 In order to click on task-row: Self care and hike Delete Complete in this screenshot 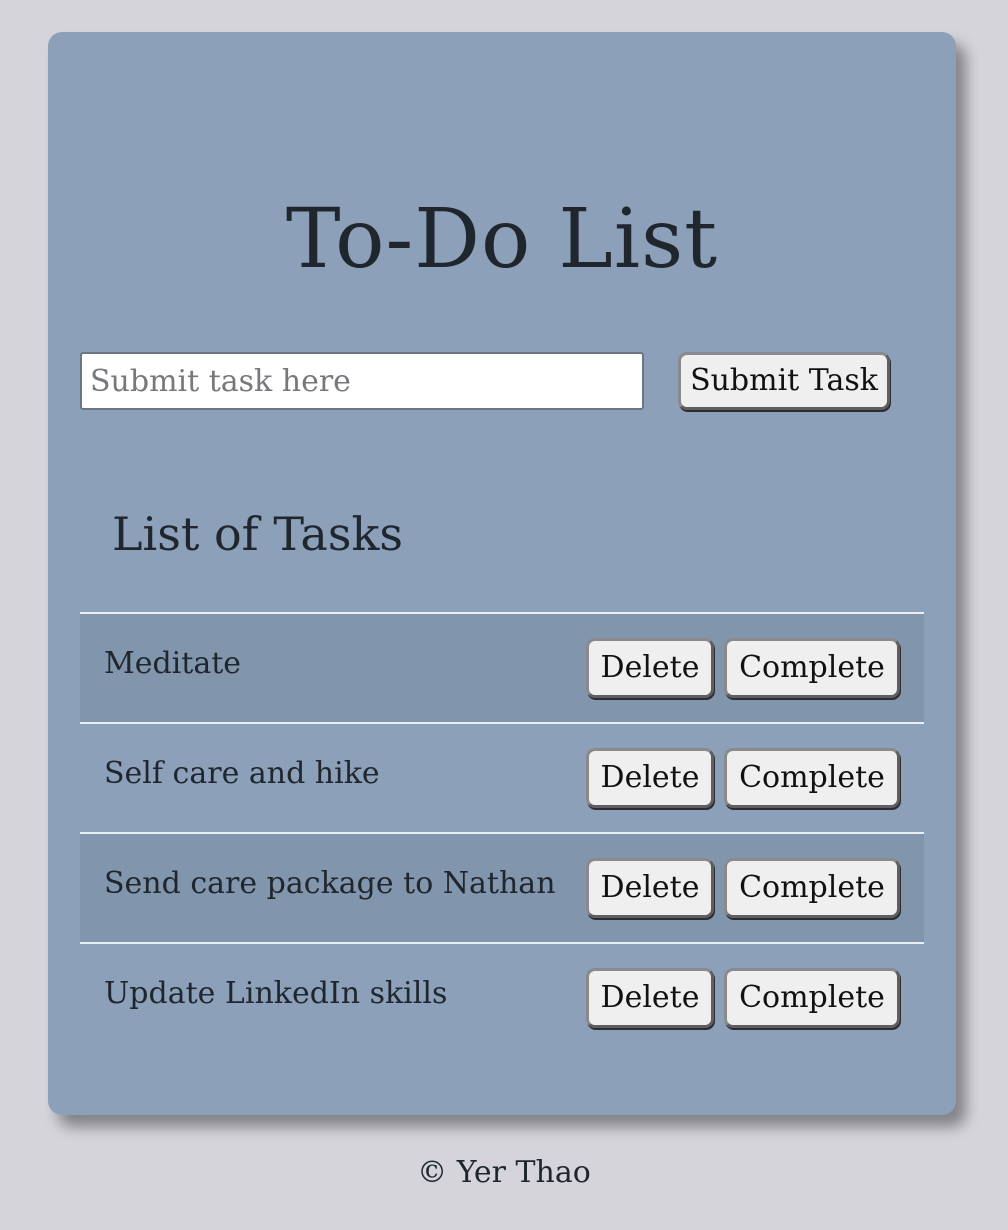, I will do `click(502, 779)`.